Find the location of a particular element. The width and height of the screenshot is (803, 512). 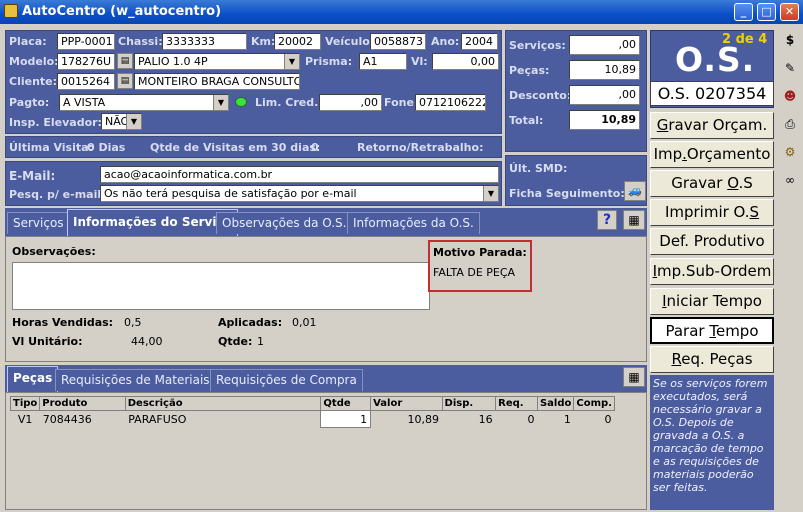

button-label-part: Orçamento is located at coordinates (728, 154).